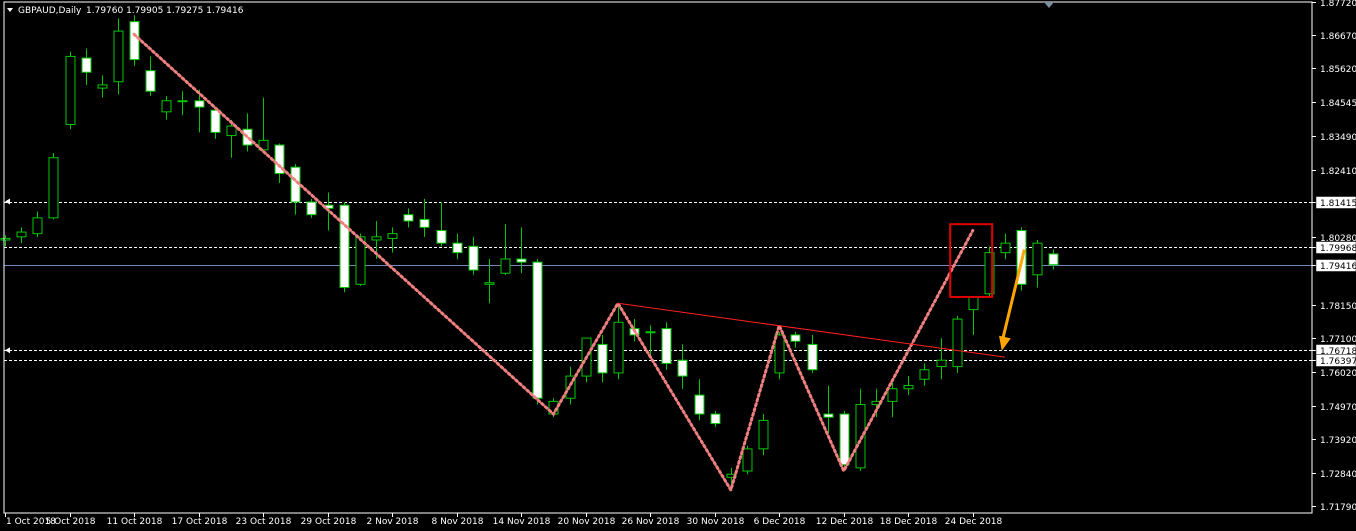 This screenshot has width=1356, height=531. Describe the element at coordinates (1338, 374) in the screenshot. I see `y-tick-label: 1.76020` at that location.